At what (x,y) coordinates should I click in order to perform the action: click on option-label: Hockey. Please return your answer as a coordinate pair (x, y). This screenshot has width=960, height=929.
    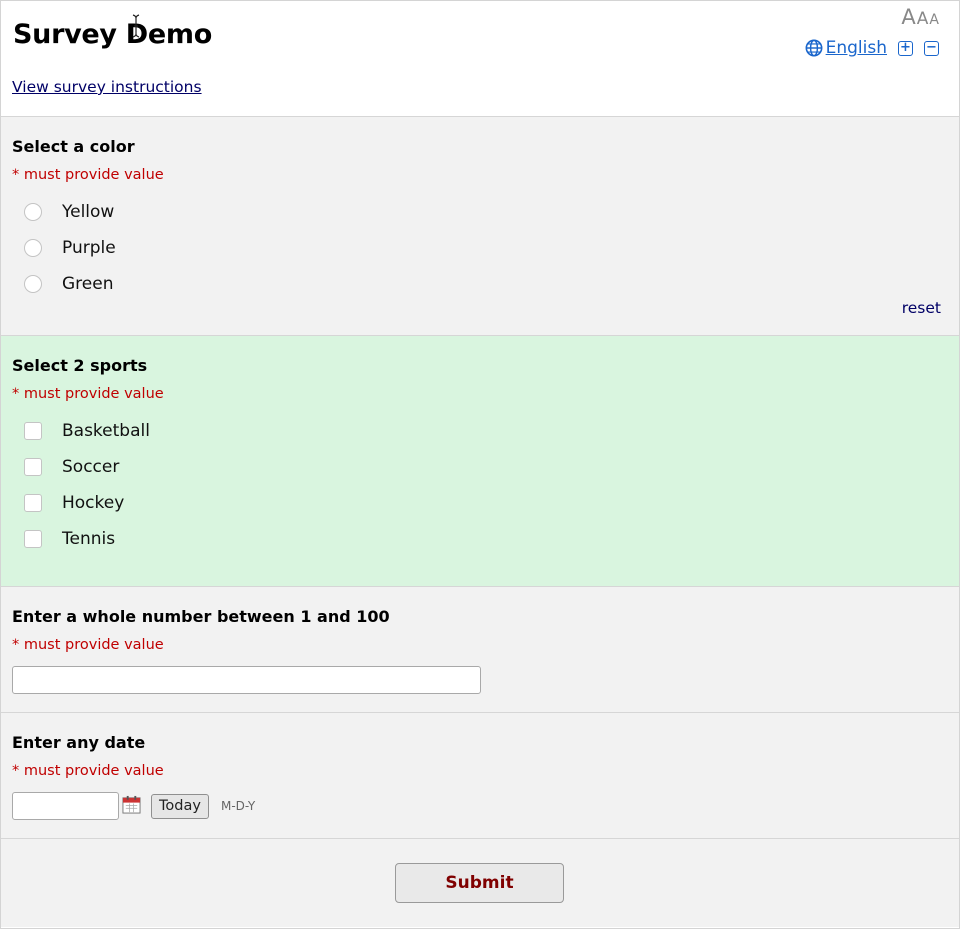
    Looking at the image, I should click on (93, 503).